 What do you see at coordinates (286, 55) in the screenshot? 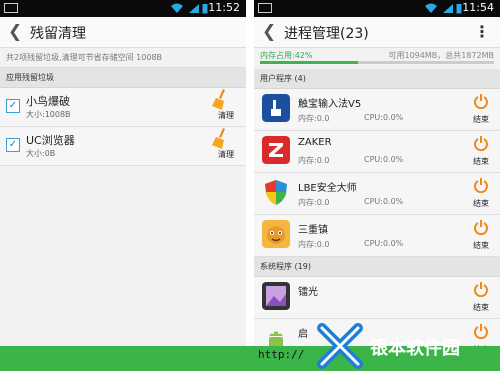
I see `memory-used-text: 内存占用:42%` at bounding box center [286, 55].